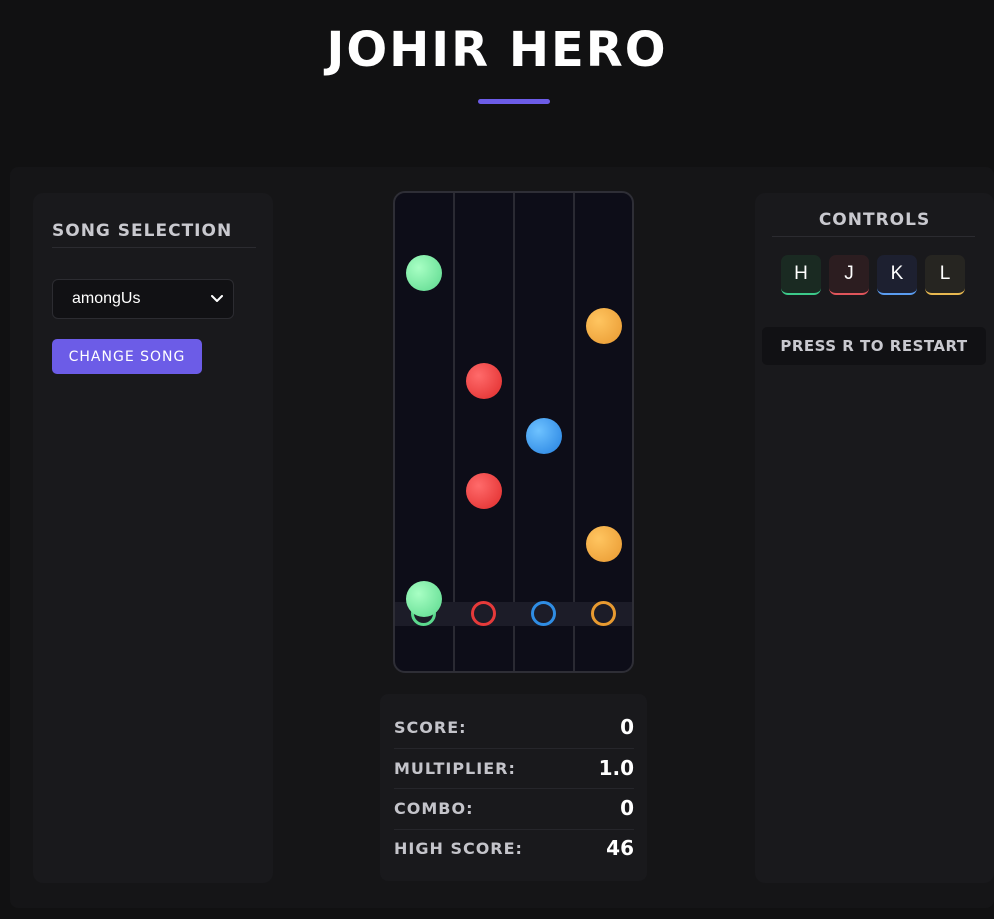  I want to click on multiplier-row: MULTIPLIER: 1.0, so click(514, 768).